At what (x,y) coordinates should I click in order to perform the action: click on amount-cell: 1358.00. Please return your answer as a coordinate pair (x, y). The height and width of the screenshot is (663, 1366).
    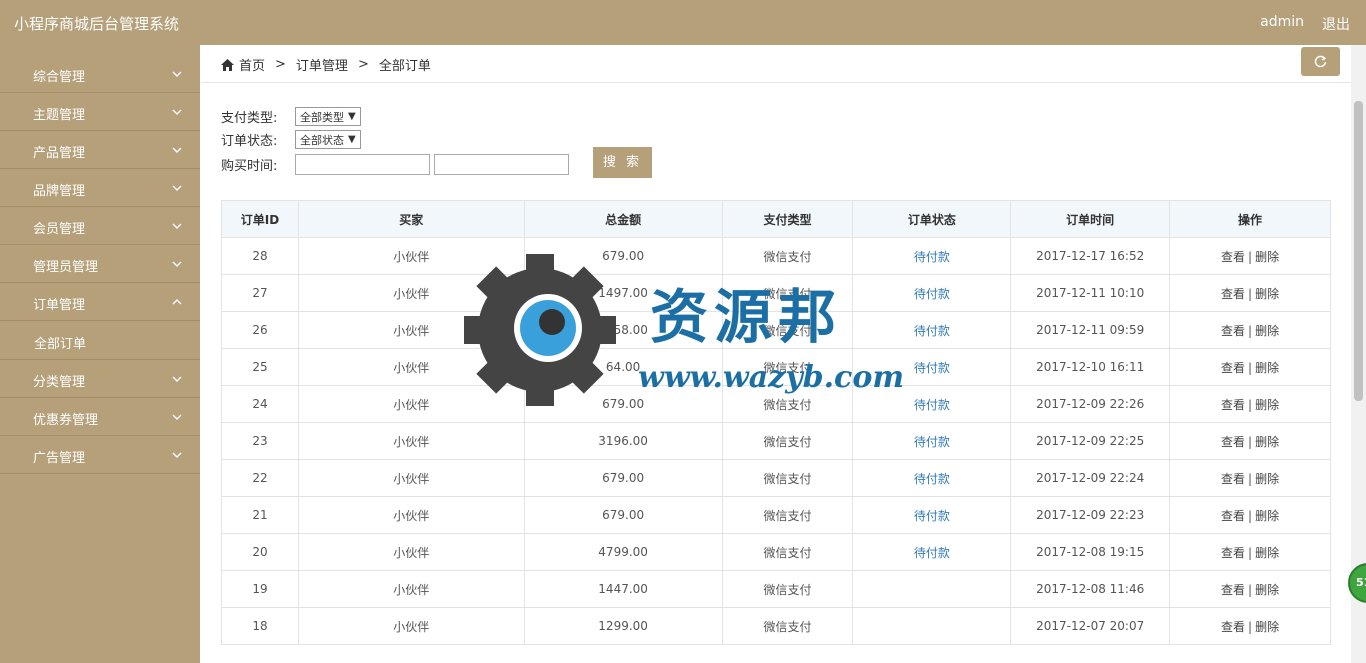
    Looking at the image, I should click on (623, 330).